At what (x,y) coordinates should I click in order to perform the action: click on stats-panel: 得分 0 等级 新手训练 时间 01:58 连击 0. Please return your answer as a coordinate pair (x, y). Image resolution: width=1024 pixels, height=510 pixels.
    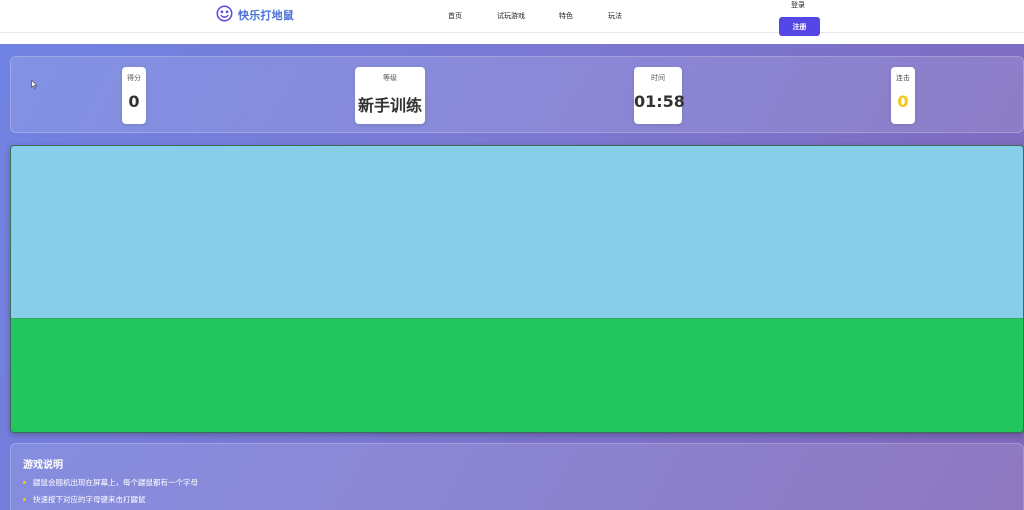
    Looking at the image, I should click on (517, 94).